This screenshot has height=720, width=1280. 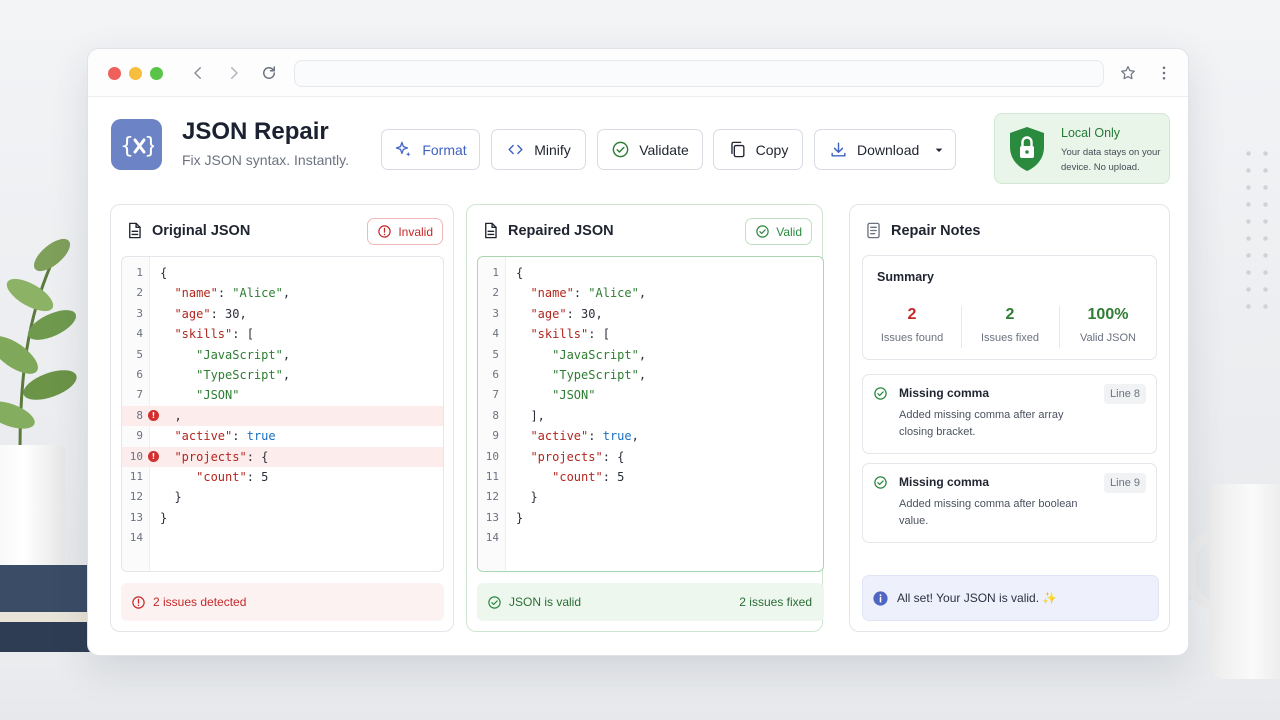 I want to click on format-button: Format, so click(x=430, y=149).